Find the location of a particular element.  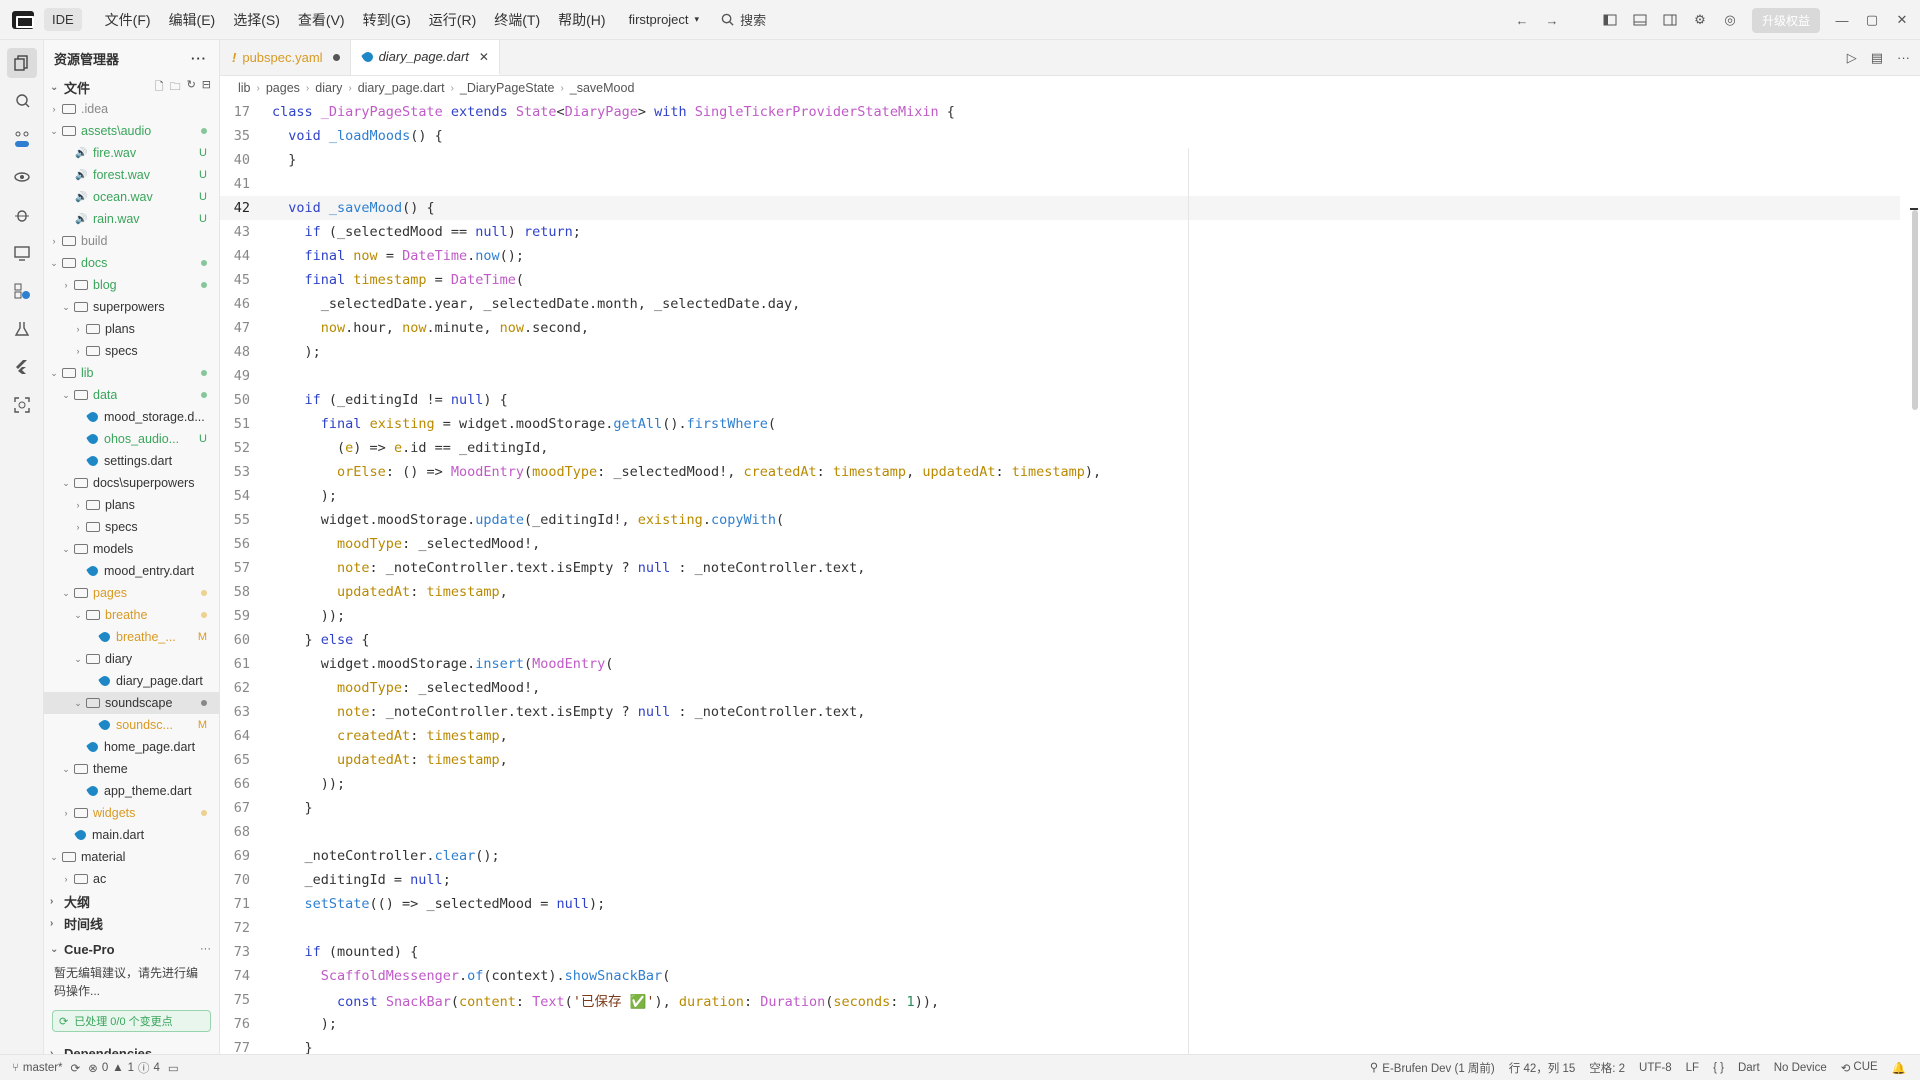

extensions-icon is located at coordinates (22, 291).